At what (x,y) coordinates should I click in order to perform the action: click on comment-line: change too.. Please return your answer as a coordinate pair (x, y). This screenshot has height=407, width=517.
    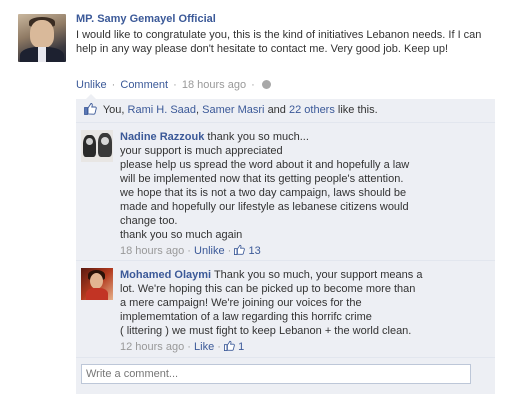
    Looking at the image, I should click on (149, 221).